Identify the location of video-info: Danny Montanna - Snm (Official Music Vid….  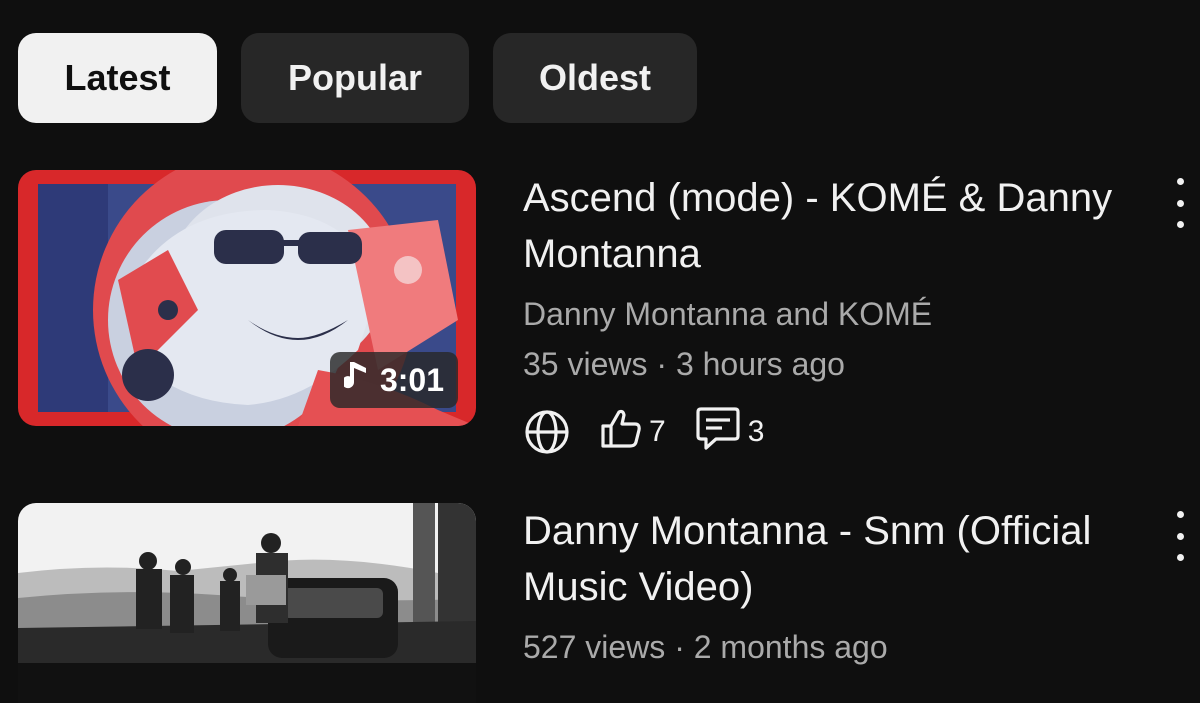
(833, 586).